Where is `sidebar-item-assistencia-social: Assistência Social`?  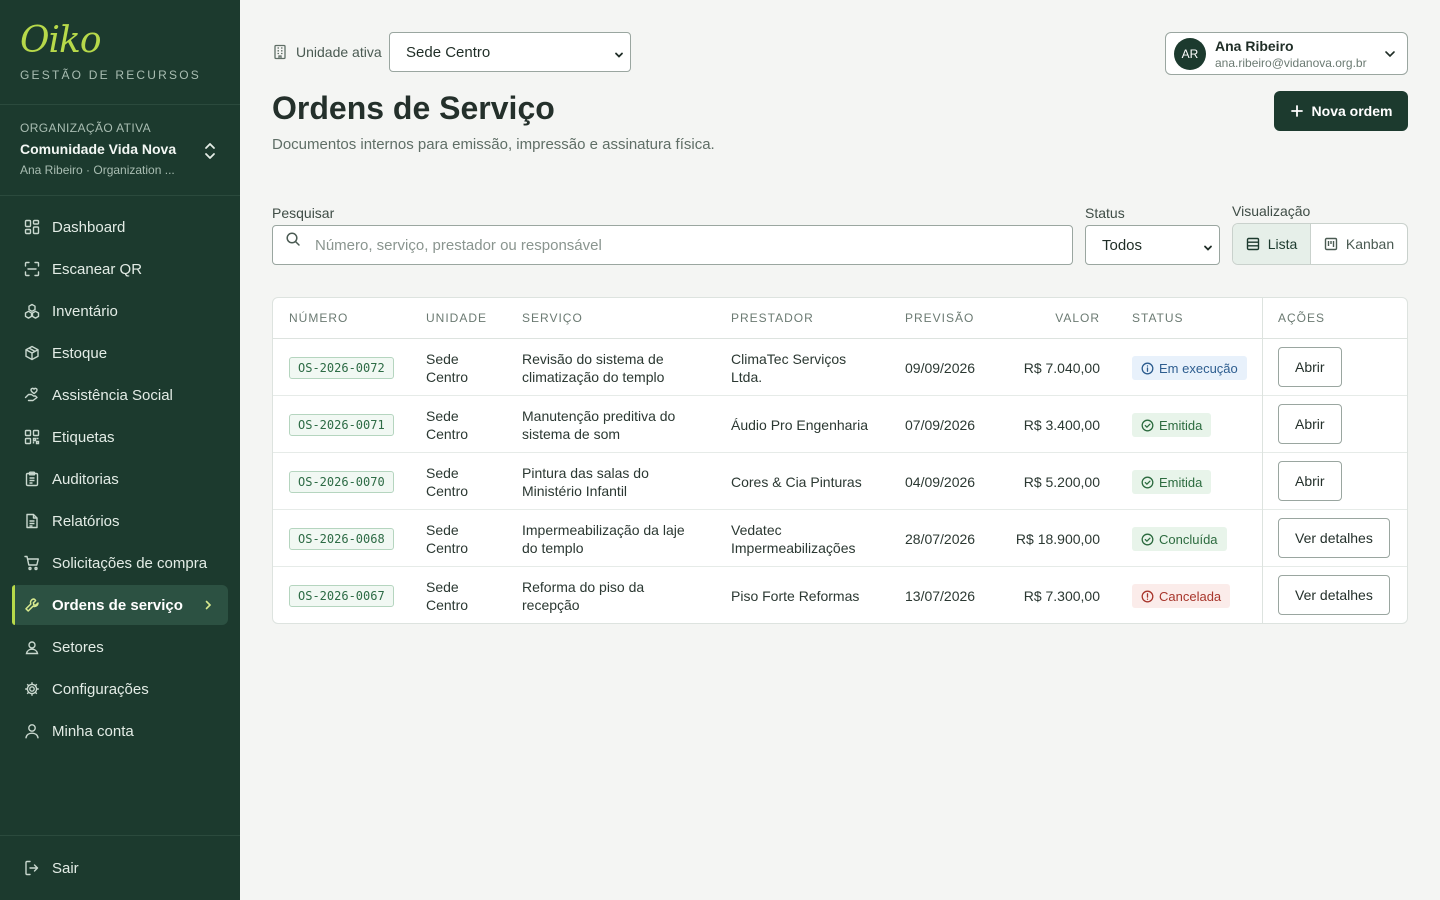
sidebar-item-assistencia-social: Assistência Social is located at coordinates (120, 395).